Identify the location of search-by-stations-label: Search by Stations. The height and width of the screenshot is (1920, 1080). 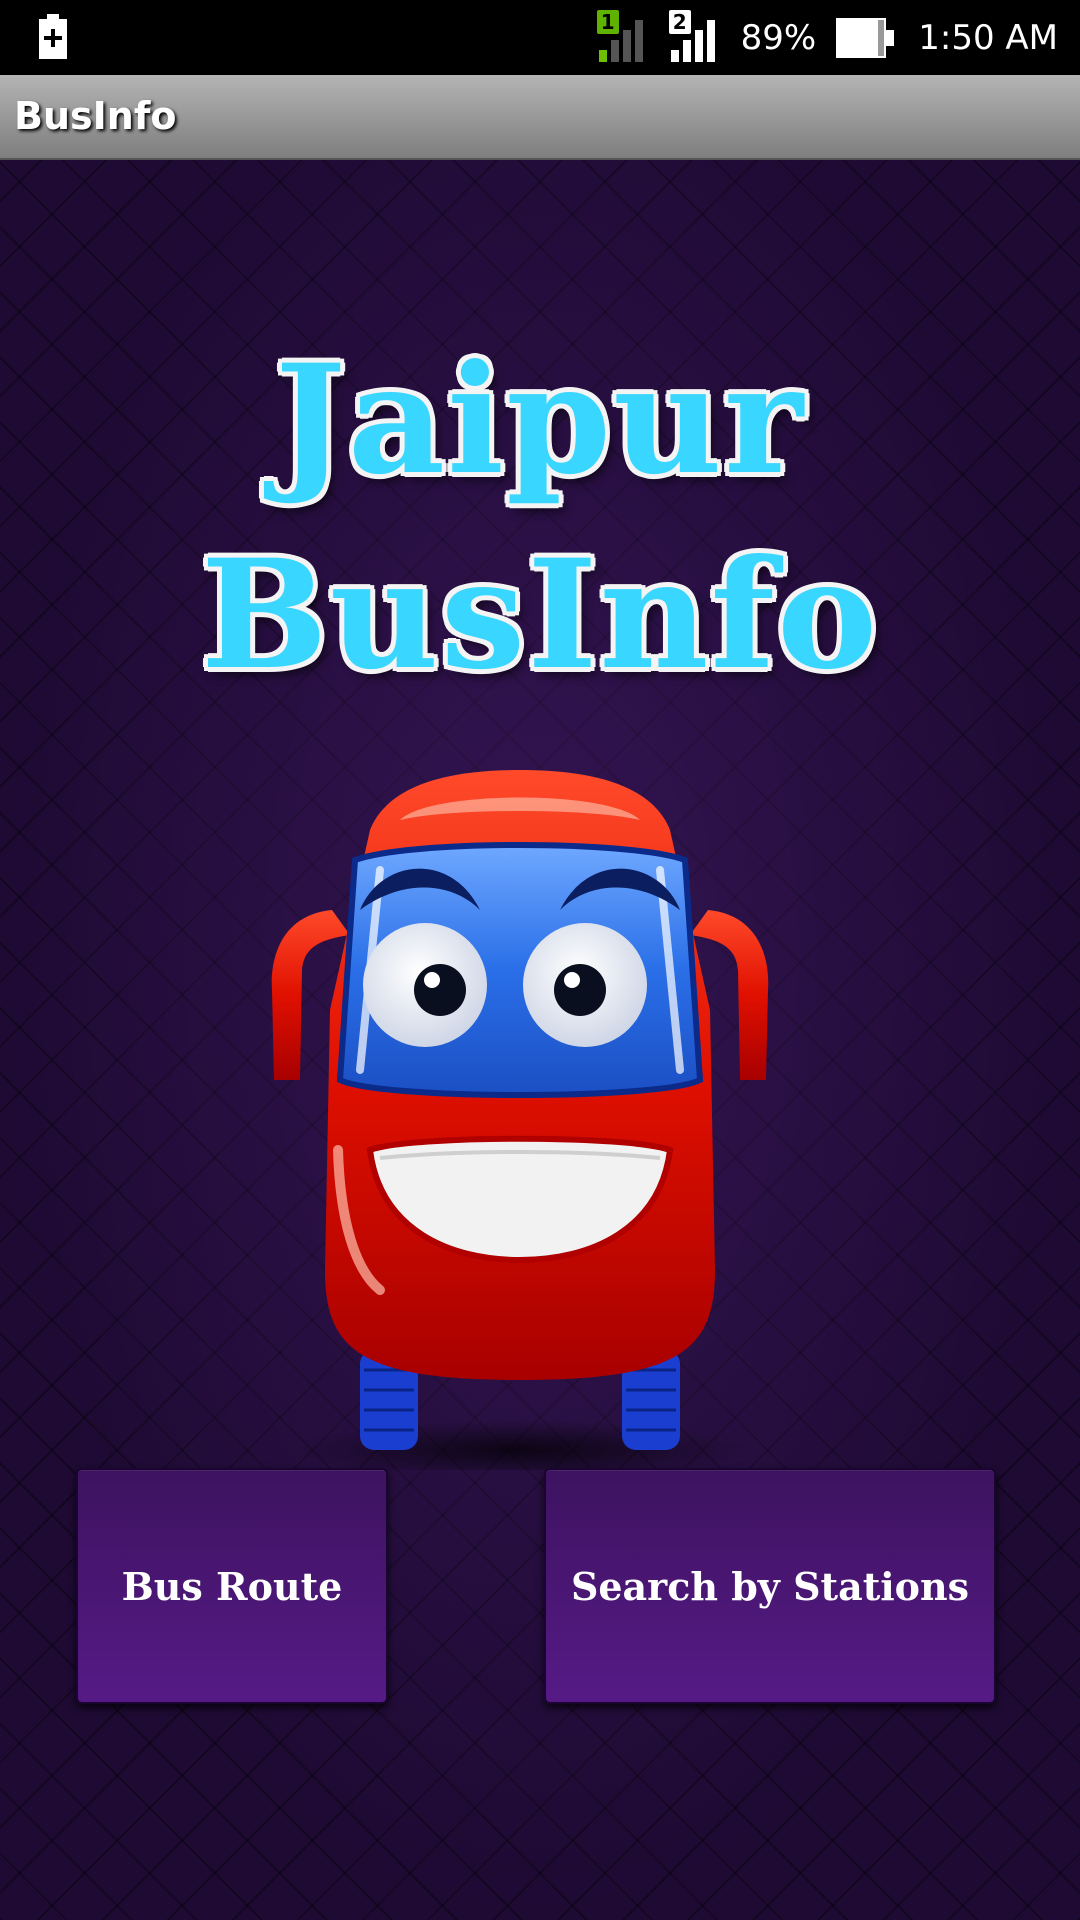
(770, 1586).